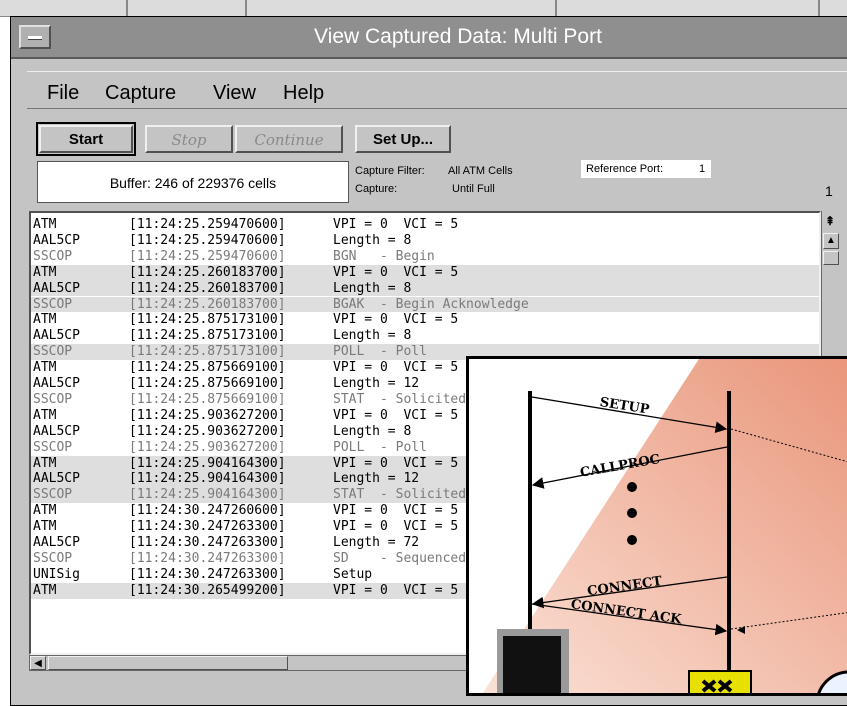 The image size is (847, 706). What do you see at coordinates (168, 663) in the screenshot?
I see `horizontal-scroll-thumb` at bounding box center [168, 663].